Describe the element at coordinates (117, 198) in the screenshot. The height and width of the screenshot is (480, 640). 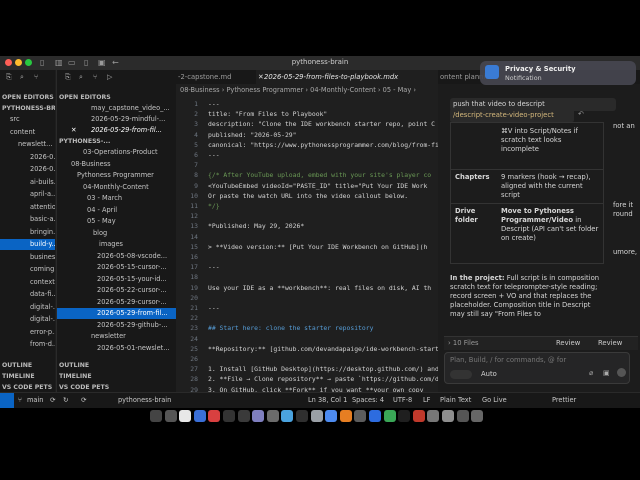
I see `tree-item: 03 - March` at that location.